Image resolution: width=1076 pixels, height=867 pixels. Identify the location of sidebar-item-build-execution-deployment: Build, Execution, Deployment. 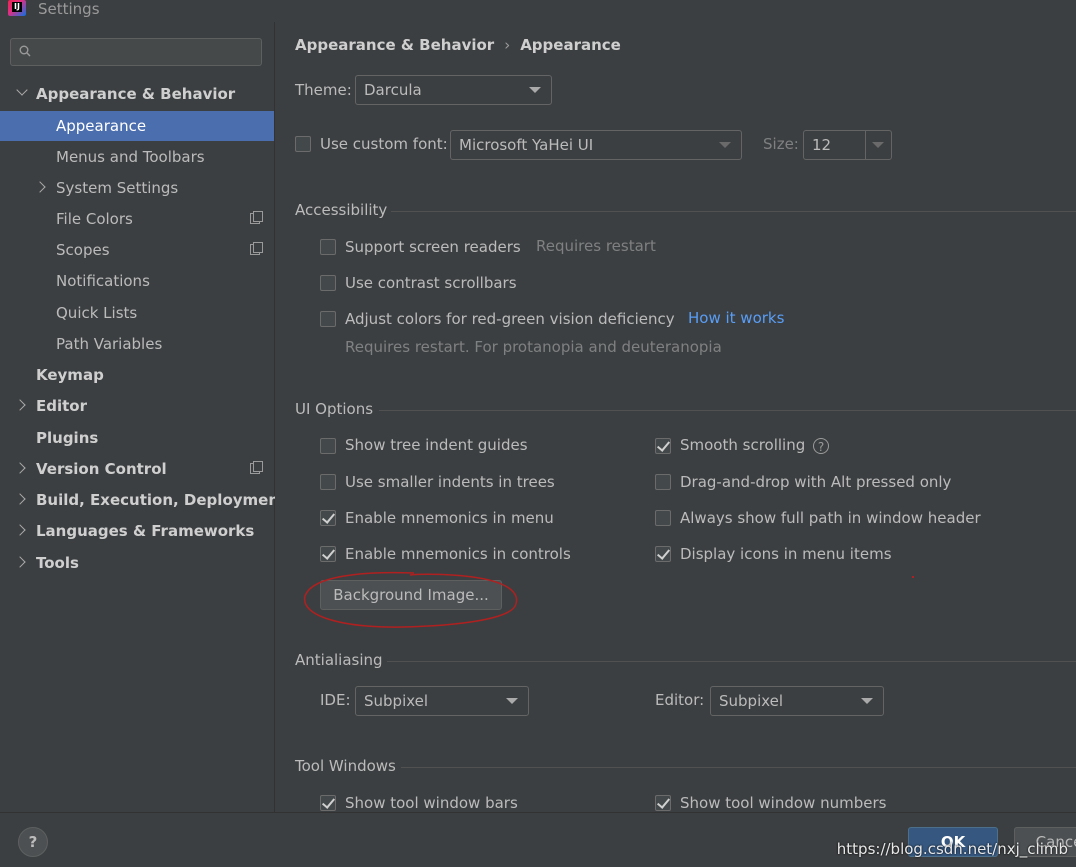
(143, 500).